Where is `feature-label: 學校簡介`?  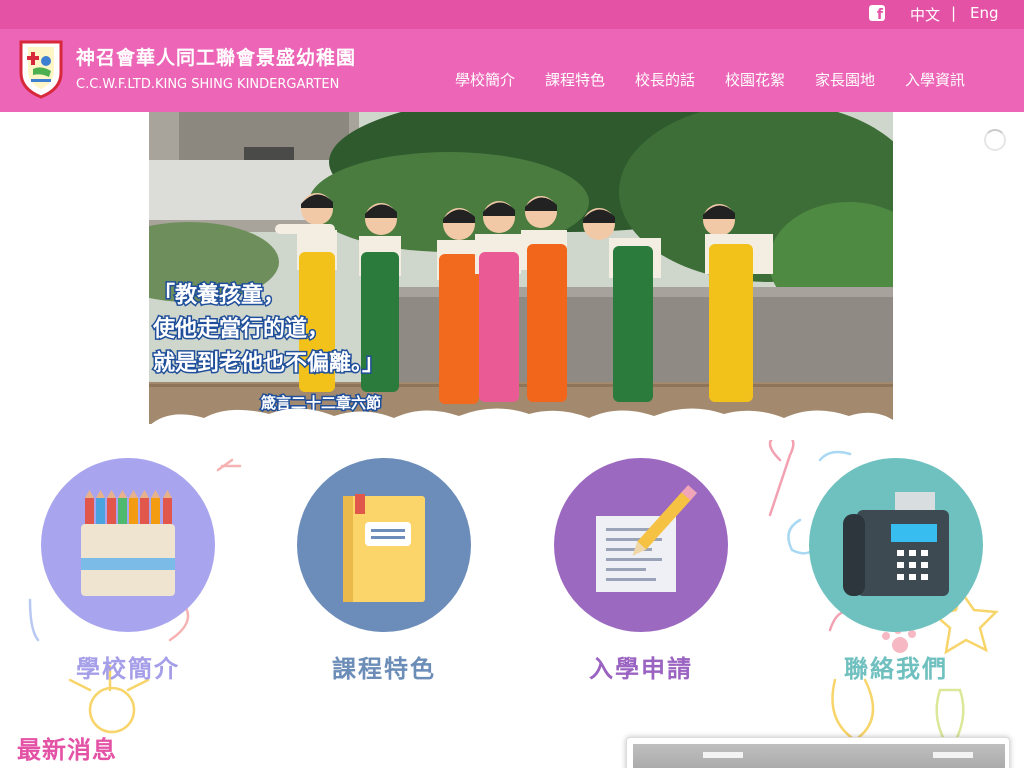 feature-label: 學校簡介 is located at coordinates (128, 666).